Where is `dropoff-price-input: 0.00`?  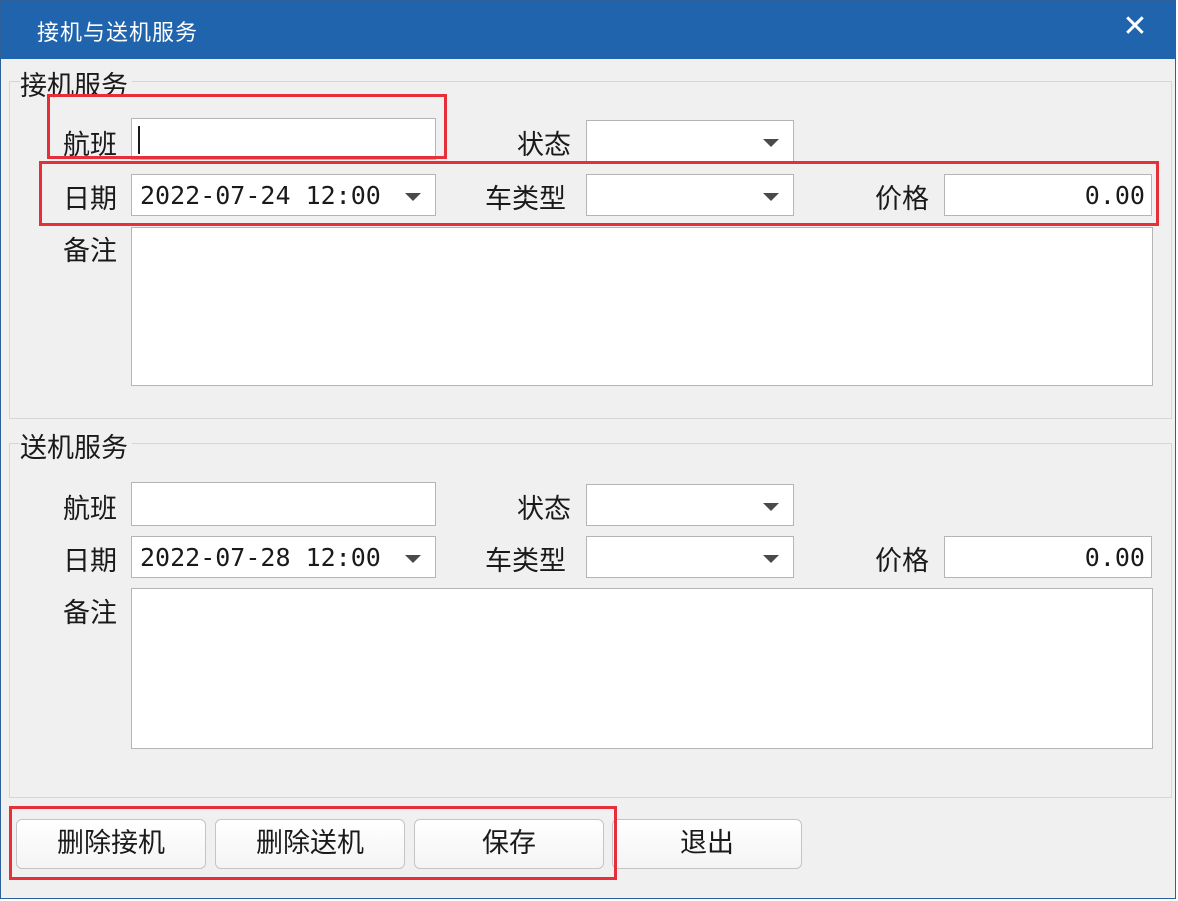
dropoff-price-input: 0.00 is located at coordinates (1048, 557).